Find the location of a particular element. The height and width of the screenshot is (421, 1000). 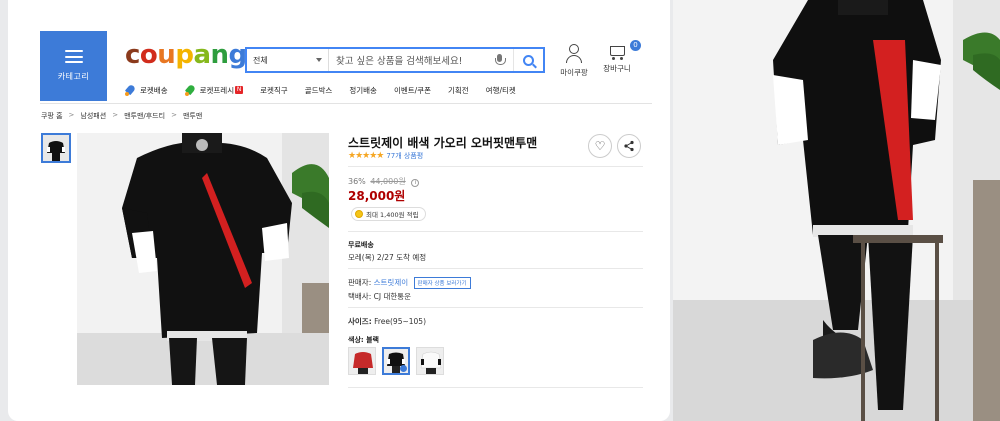

subnav-item-subscription: 정기배송 is located at coordinates (363, 90).